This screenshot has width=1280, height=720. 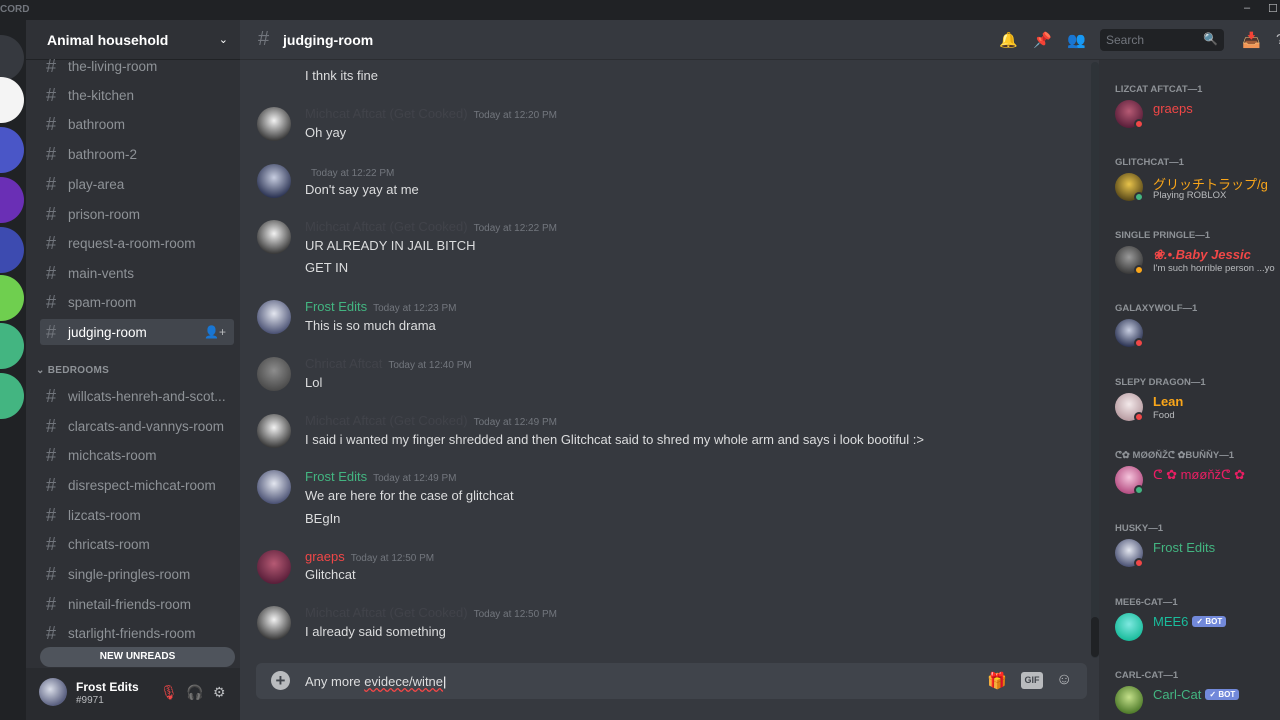 I want to click on channel-item: # chricats-room, so click(x=137, y=544).